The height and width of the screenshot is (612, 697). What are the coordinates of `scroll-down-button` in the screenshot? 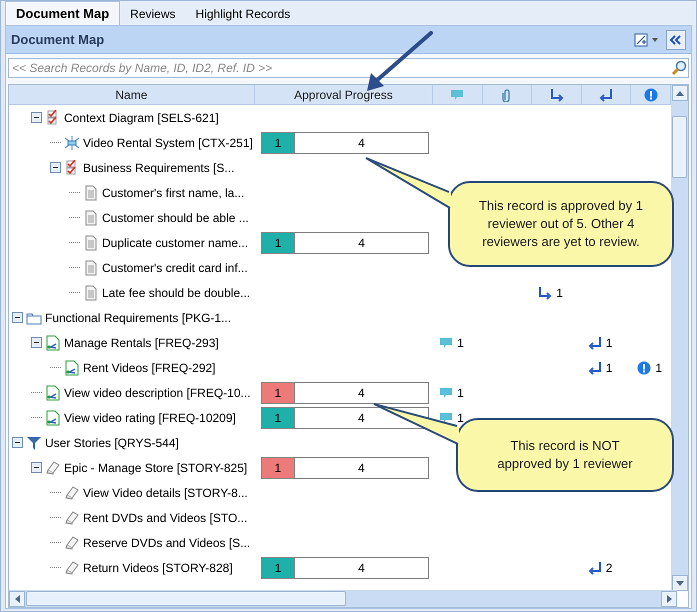 It's located at (680, 583).